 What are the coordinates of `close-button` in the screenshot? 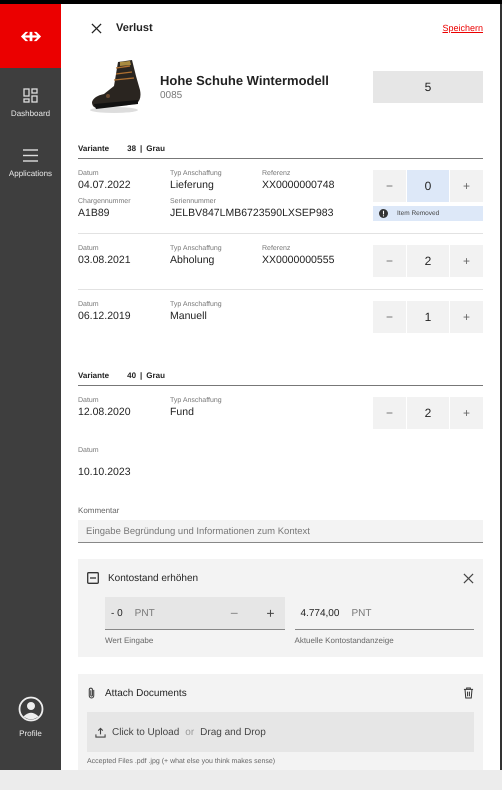 It's located at (96, 28).